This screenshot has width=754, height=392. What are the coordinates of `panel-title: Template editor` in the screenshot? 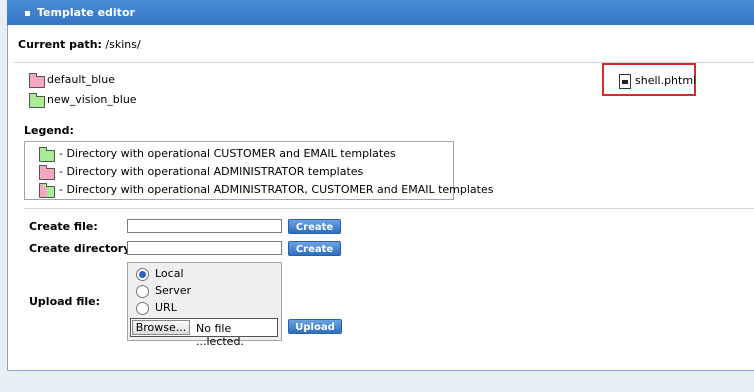 It's located at (86, 12).